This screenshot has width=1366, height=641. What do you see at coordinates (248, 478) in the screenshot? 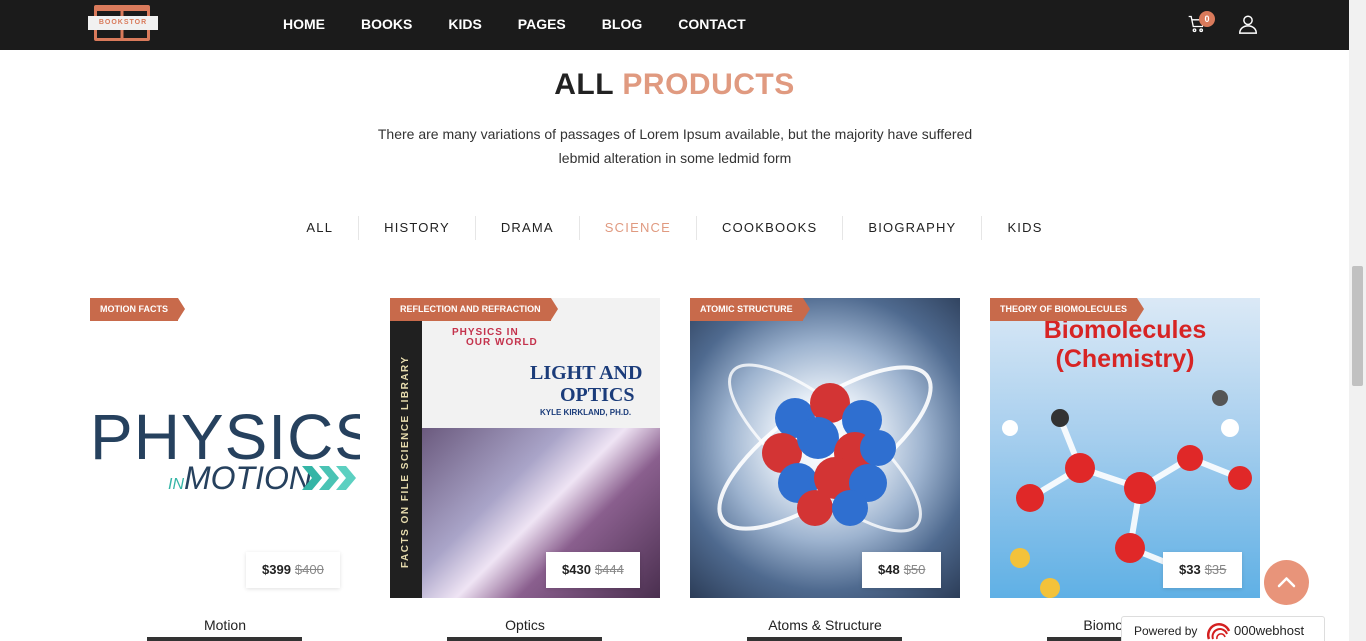
I see `cover-motion-text: MOTION` at bounding box center [248, 478].